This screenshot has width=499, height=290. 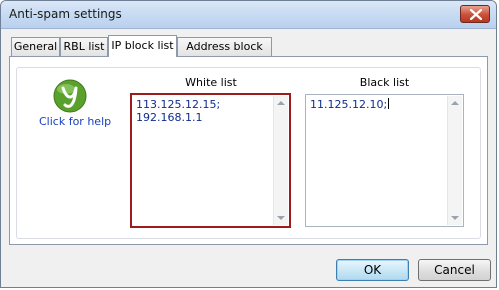 What do you see at coordinates (280, 160) in the screenshot?
I see `white-list-scrollbar` at bounding box center [280, 160].